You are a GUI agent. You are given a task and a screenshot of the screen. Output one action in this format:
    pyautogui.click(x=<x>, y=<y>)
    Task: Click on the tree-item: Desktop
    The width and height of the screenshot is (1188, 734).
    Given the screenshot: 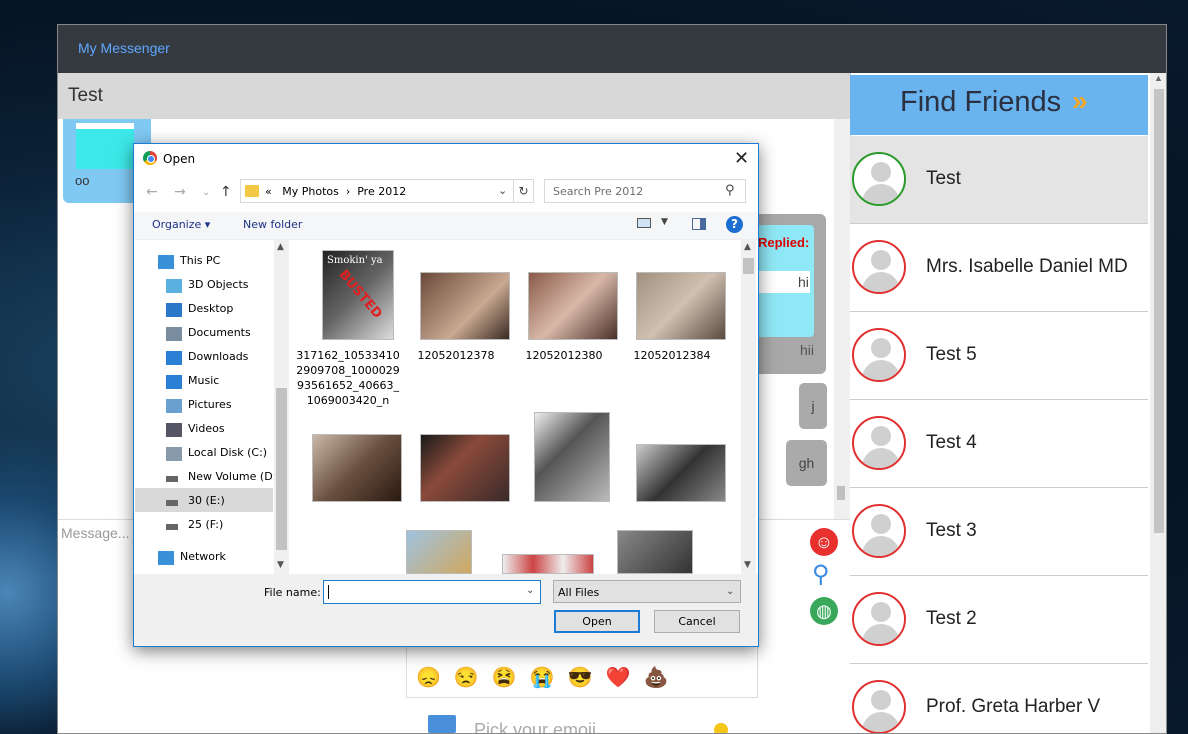 What is the action you would take?
    pyautogui.click(x=210, y=308)
    